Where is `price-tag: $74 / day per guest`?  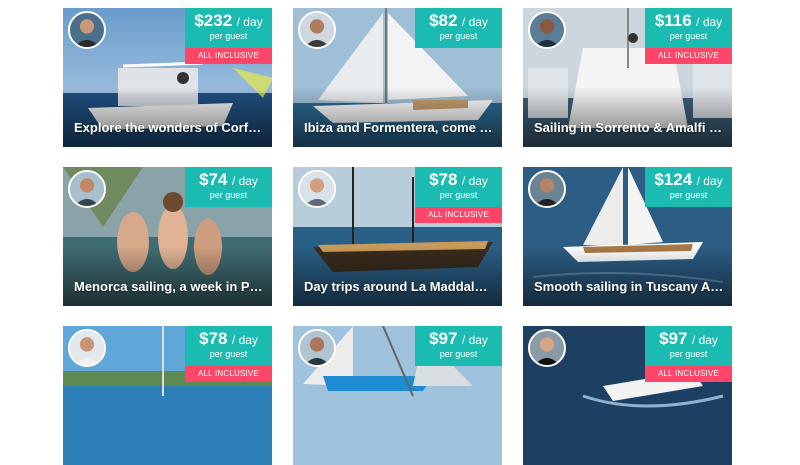
price-tag: $74 / day per guest is located at coordinates (228, 187).